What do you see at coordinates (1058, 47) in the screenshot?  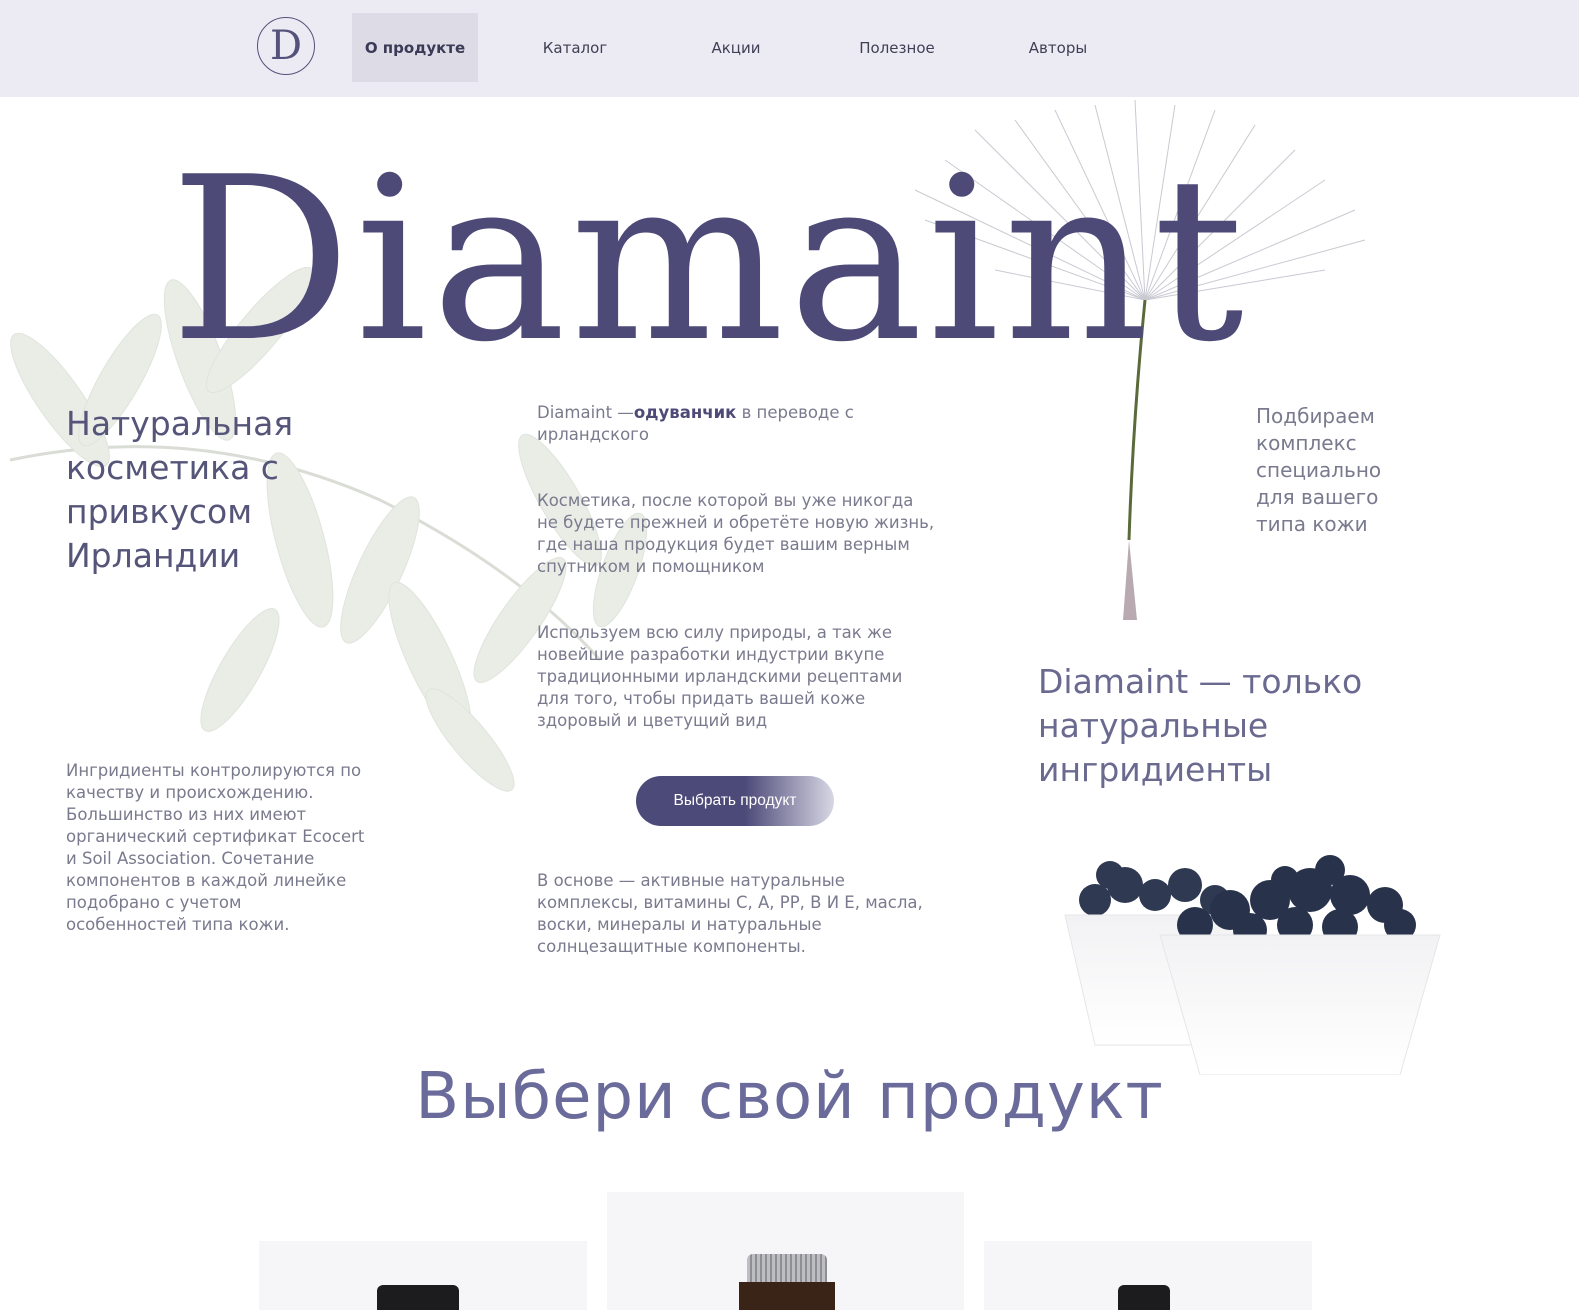 I see `nav-item-authors: Авторы` at bounding box center [1058, 47].